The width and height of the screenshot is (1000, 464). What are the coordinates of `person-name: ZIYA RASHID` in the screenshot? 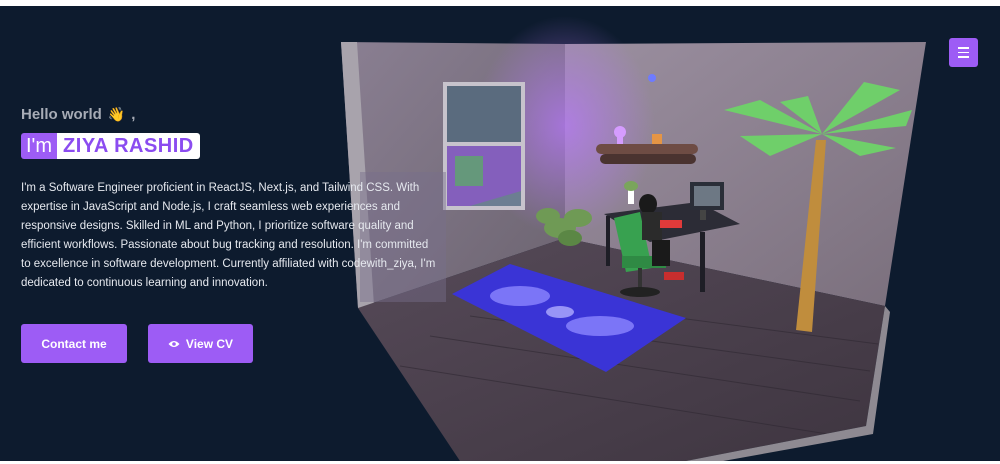 It's located at (128, 146).